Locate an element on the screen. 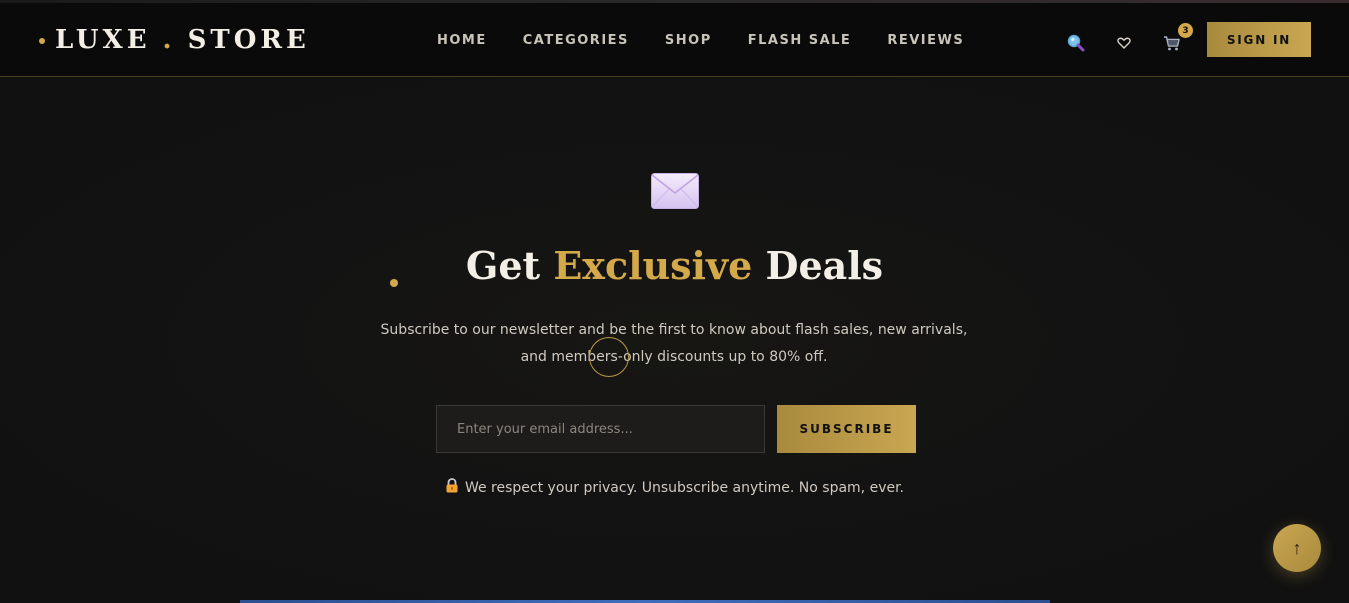 The width and height of the screenshot is (1349, 603). nav-flash-sale: FLASH SALE is located at coordinates (800, 40).